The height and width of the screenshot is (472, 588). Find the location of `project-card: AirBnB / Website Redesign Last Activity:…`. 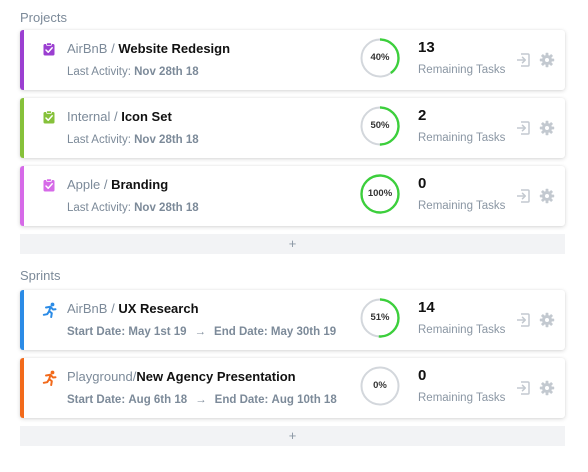

project-card: AirBnB / Website Redesign Last Activity:… is located at coordinates (292, 60).